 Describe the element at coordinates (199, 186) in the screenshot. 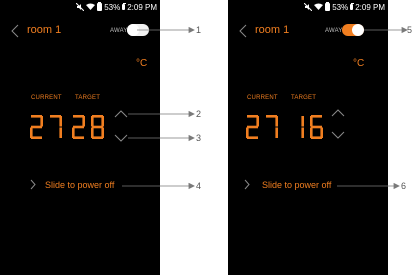

I see `callout-4: 4` at that location.